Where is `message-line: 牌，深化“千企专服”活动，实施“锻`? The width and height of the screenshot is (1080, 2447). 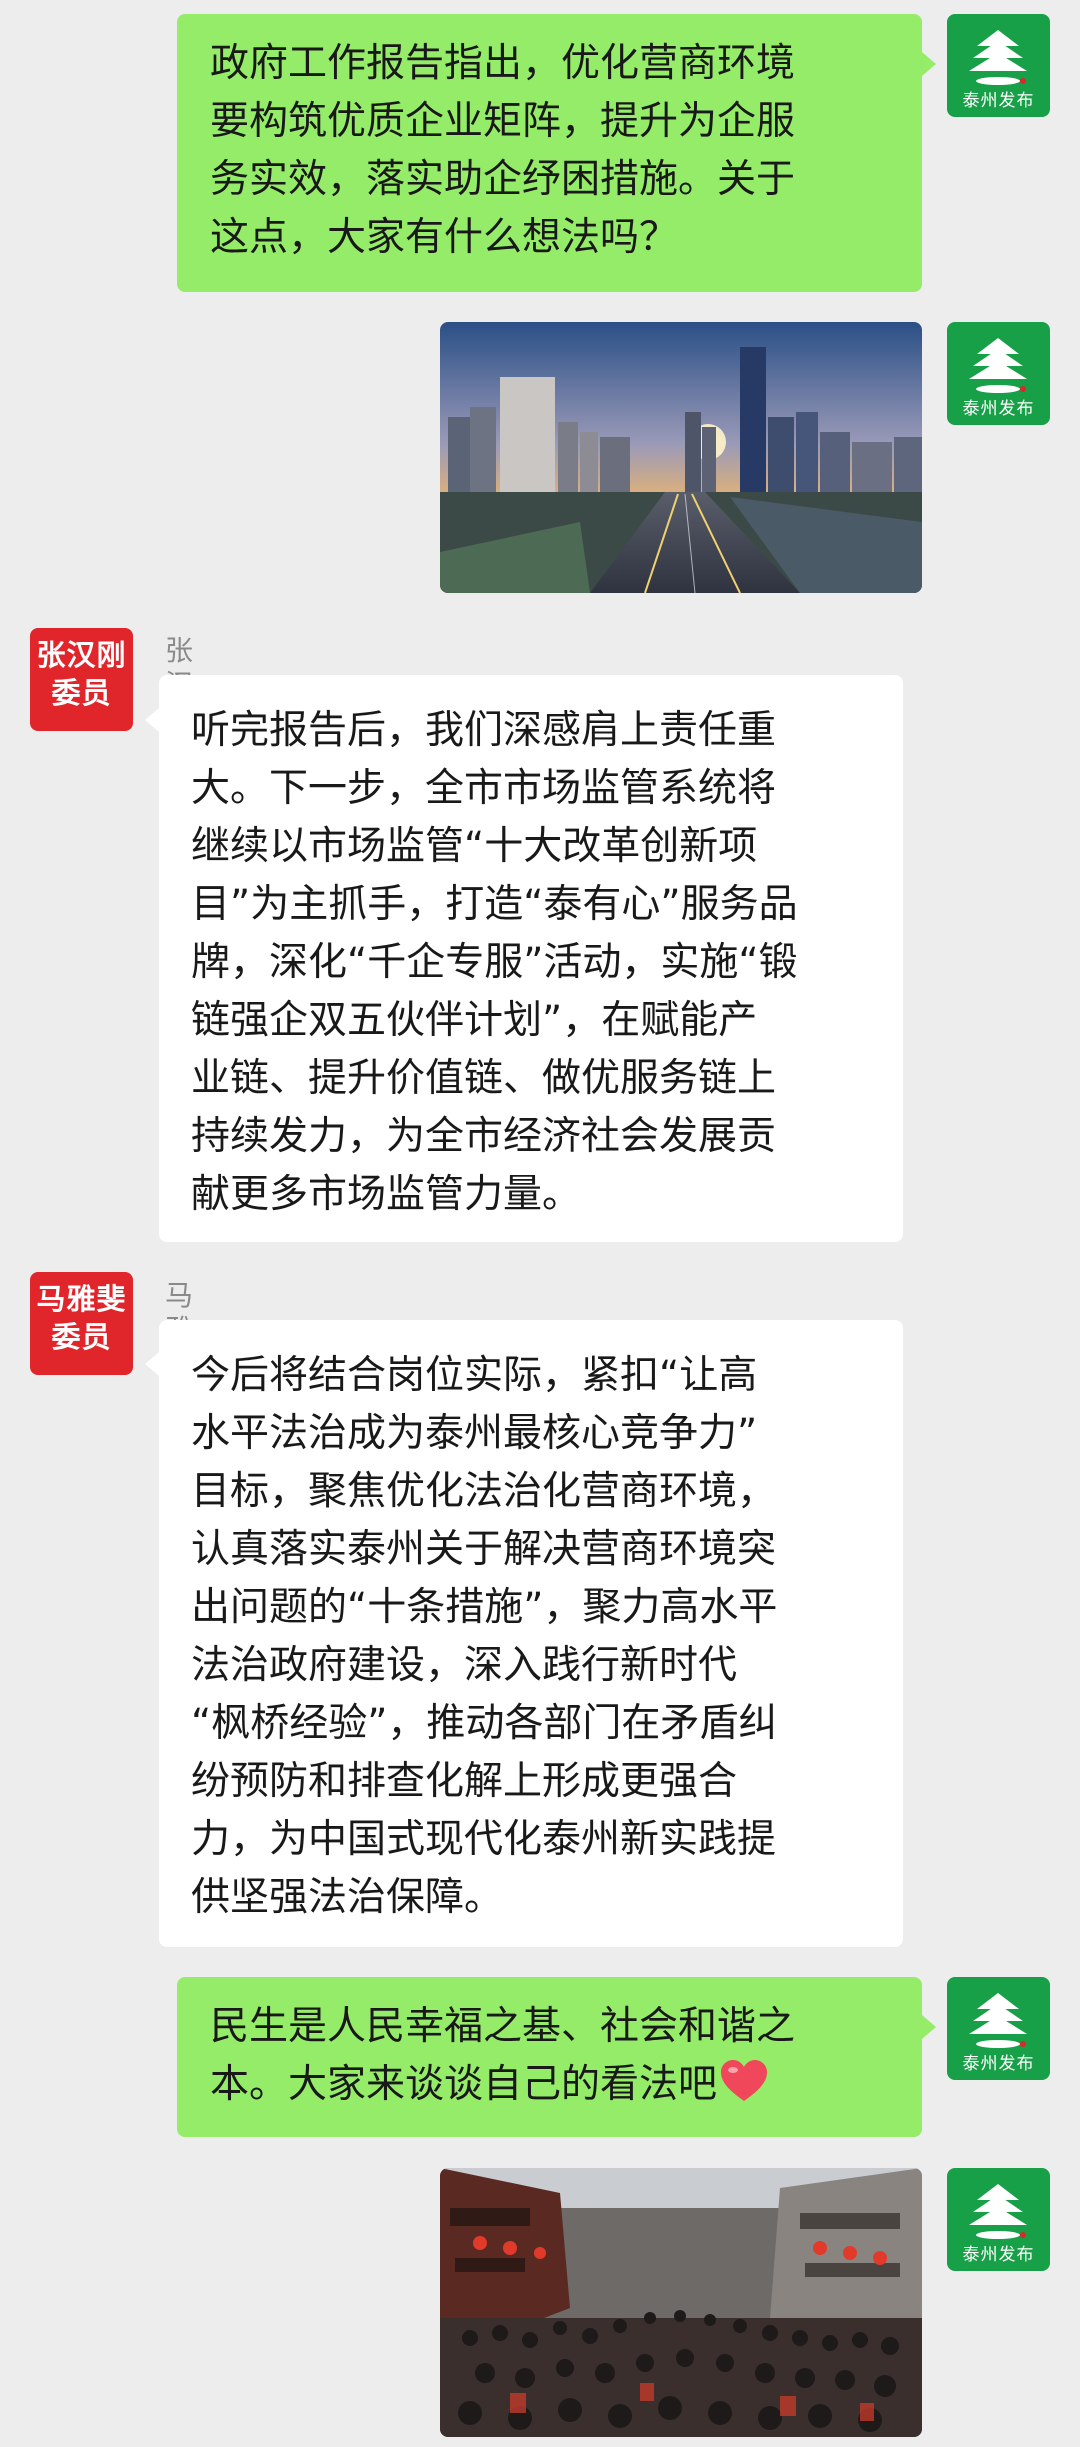 message-line: 牌，深化“千企专服”活动，实施“锻 is located at coordinates (494, 962).